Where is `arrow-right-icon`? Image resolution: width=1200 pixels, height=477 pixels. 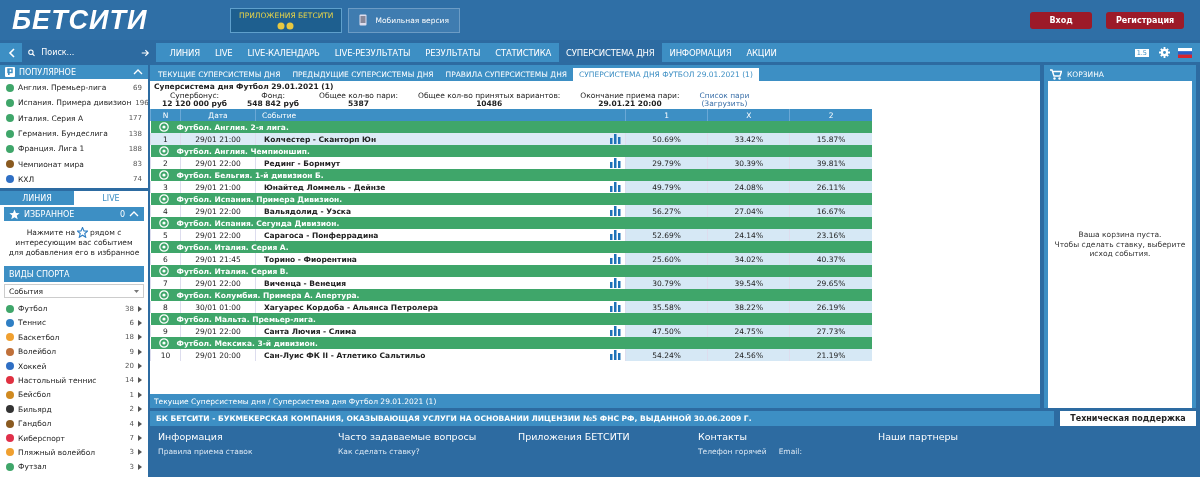 arrow-right-icon is located at coordinates (145, 52).